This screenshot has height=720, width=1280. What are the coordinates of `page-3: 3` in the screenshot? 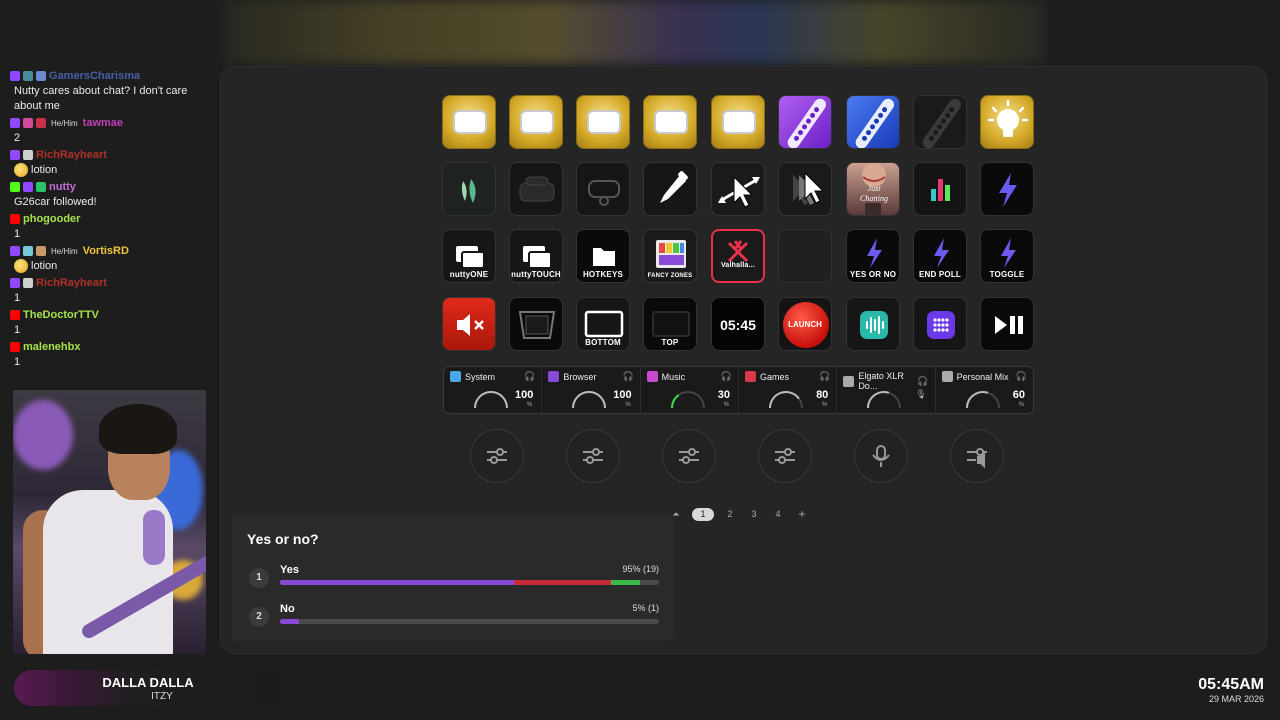 It's located at (754, 514).